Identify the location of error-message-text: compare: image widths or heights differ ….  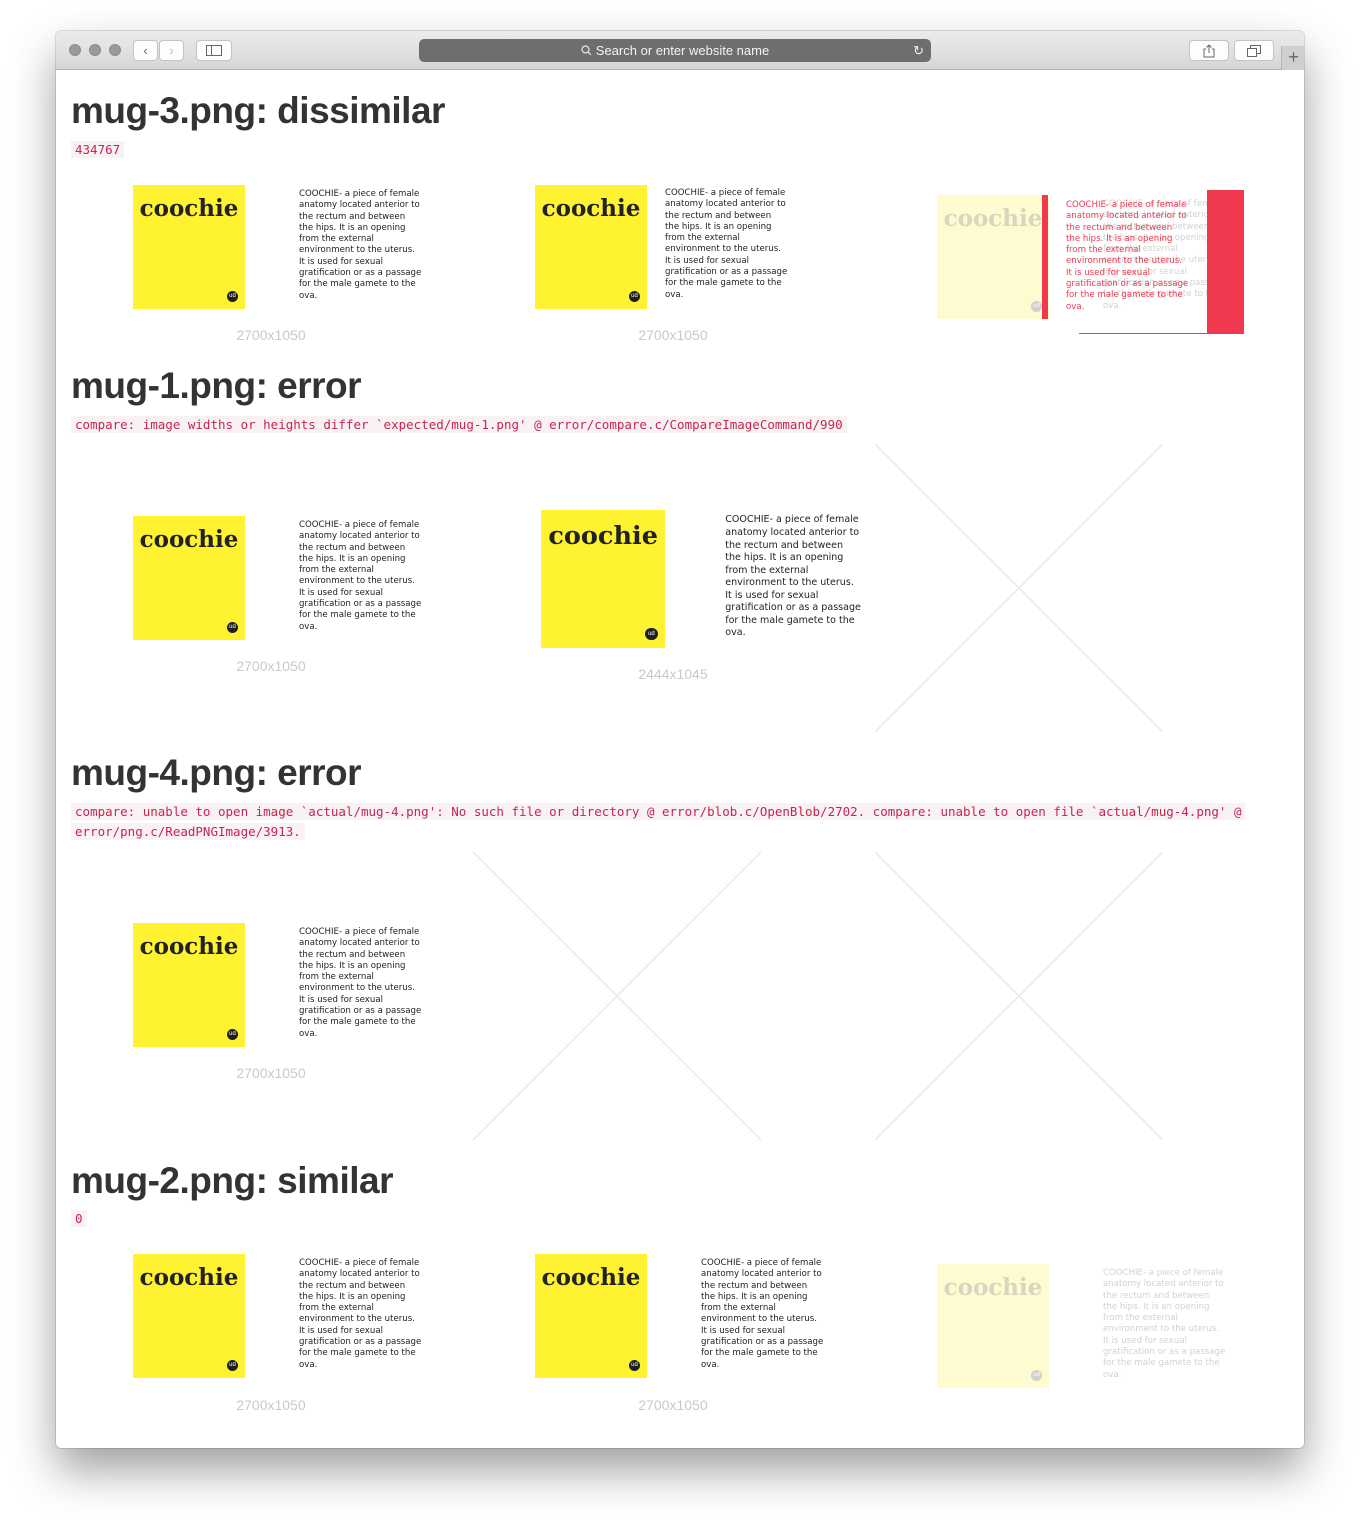
(459, 424).